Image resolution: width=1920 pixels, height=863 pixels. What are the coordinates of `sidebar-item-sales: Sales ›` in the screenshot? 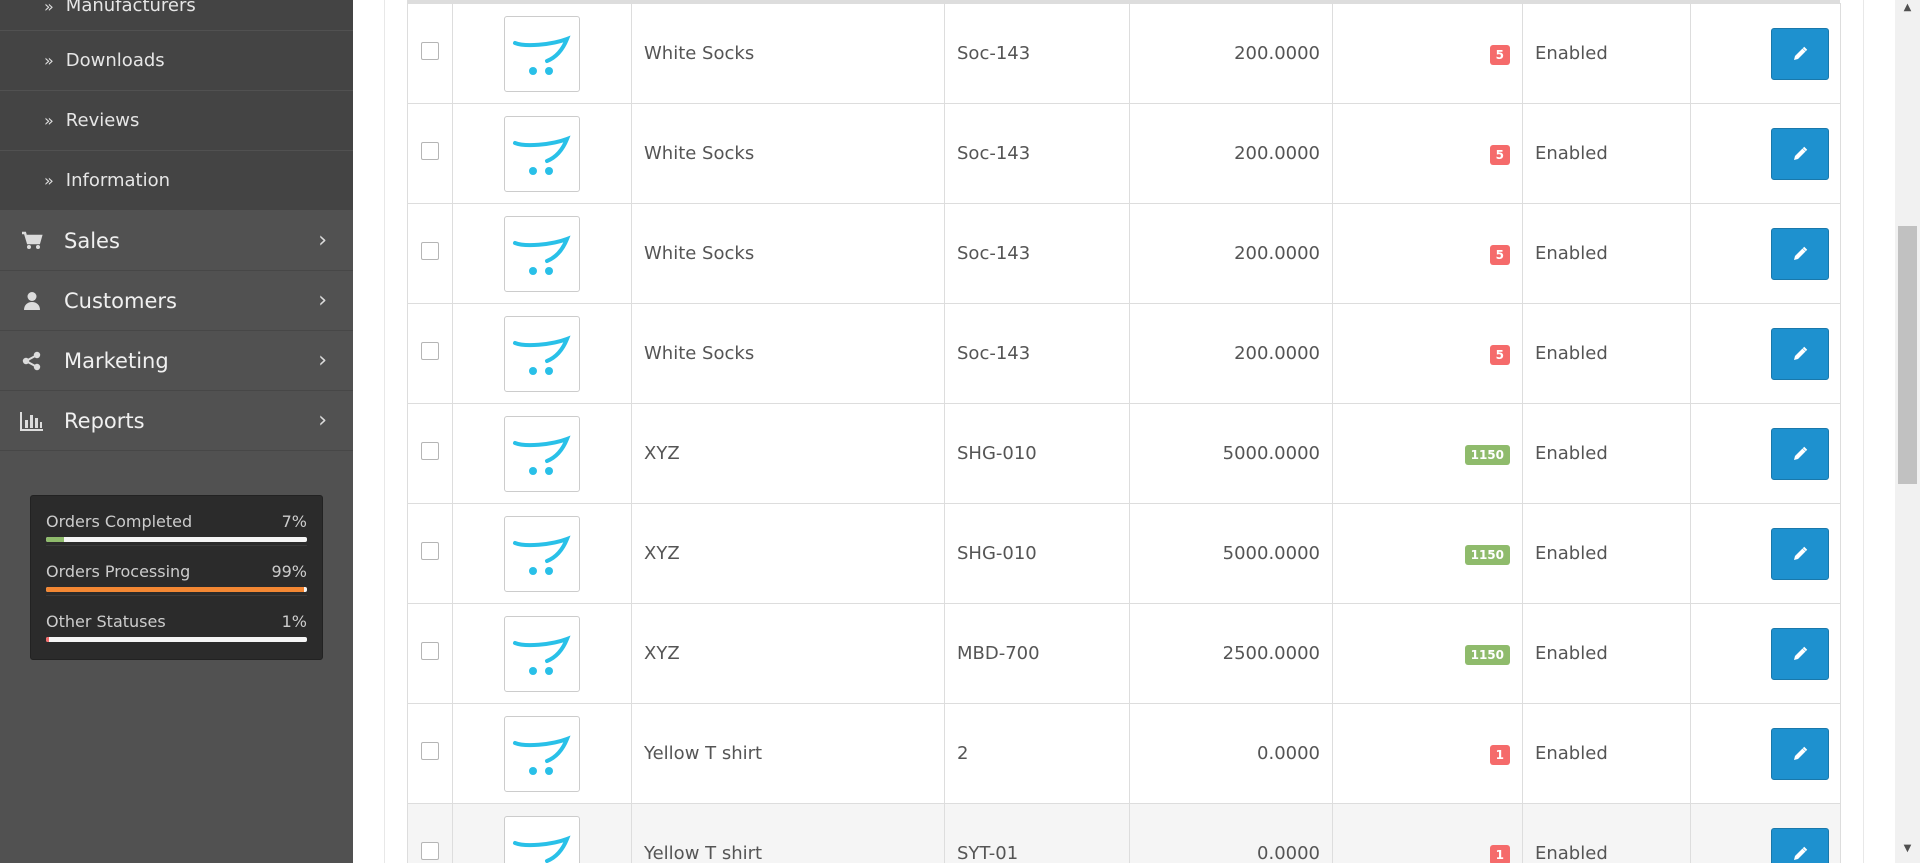 It's located at (176, 241).